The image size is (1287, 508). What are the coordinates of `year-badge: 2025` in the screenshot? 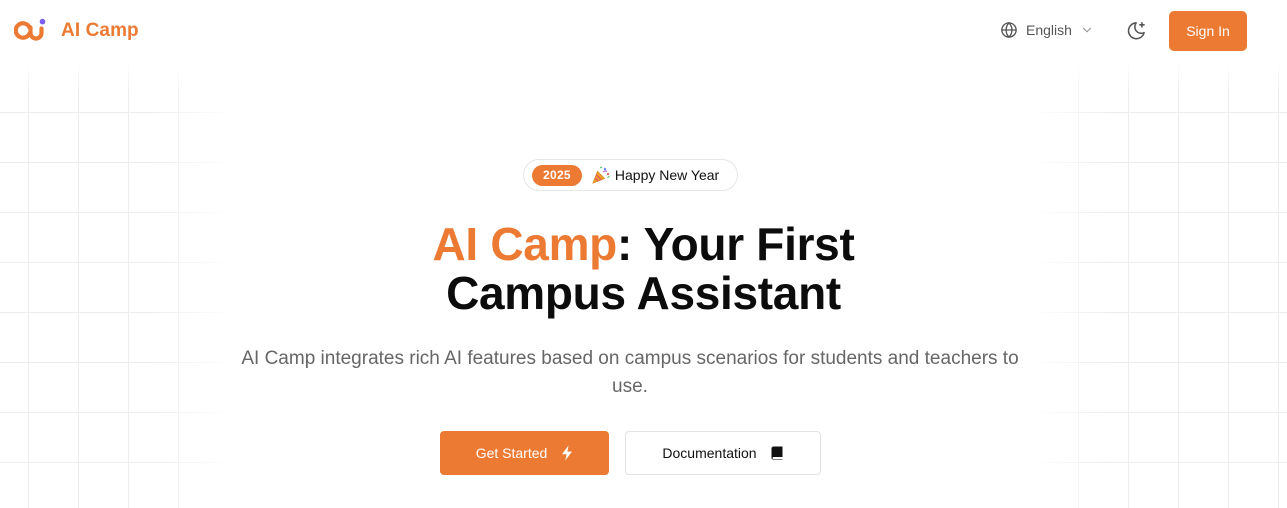 It's located at (557, 175).